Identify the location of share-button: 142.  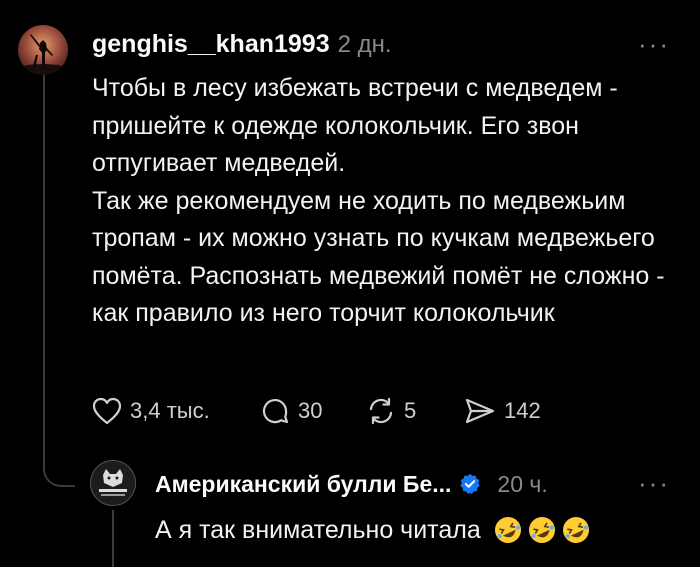
(502, 411).